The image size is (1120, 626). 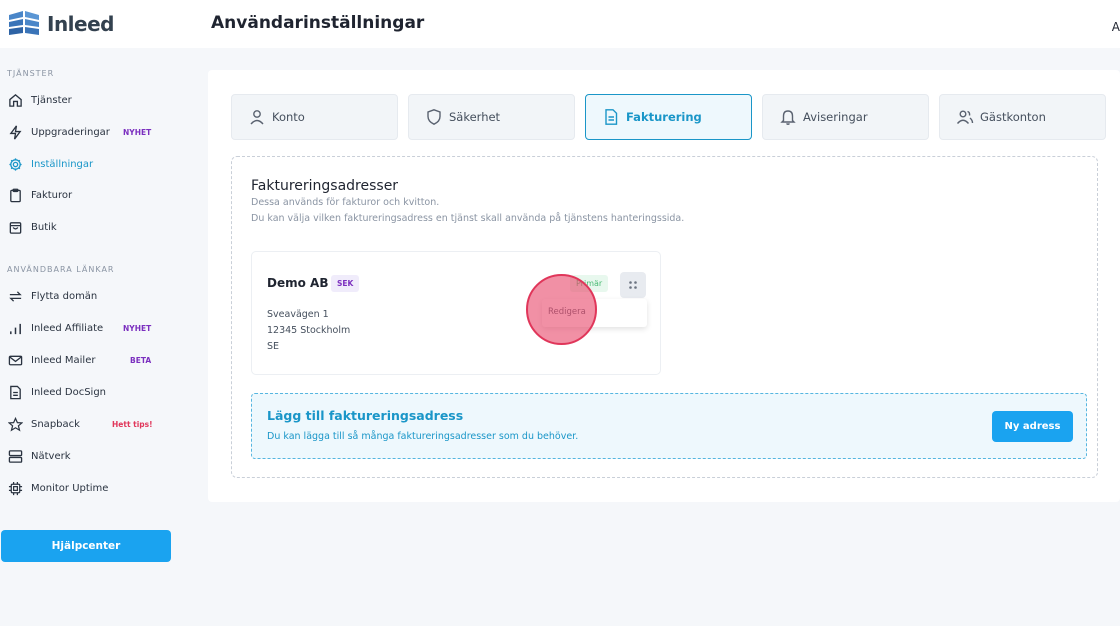 I want to click on bag-icon, so click(x=15, y=227).